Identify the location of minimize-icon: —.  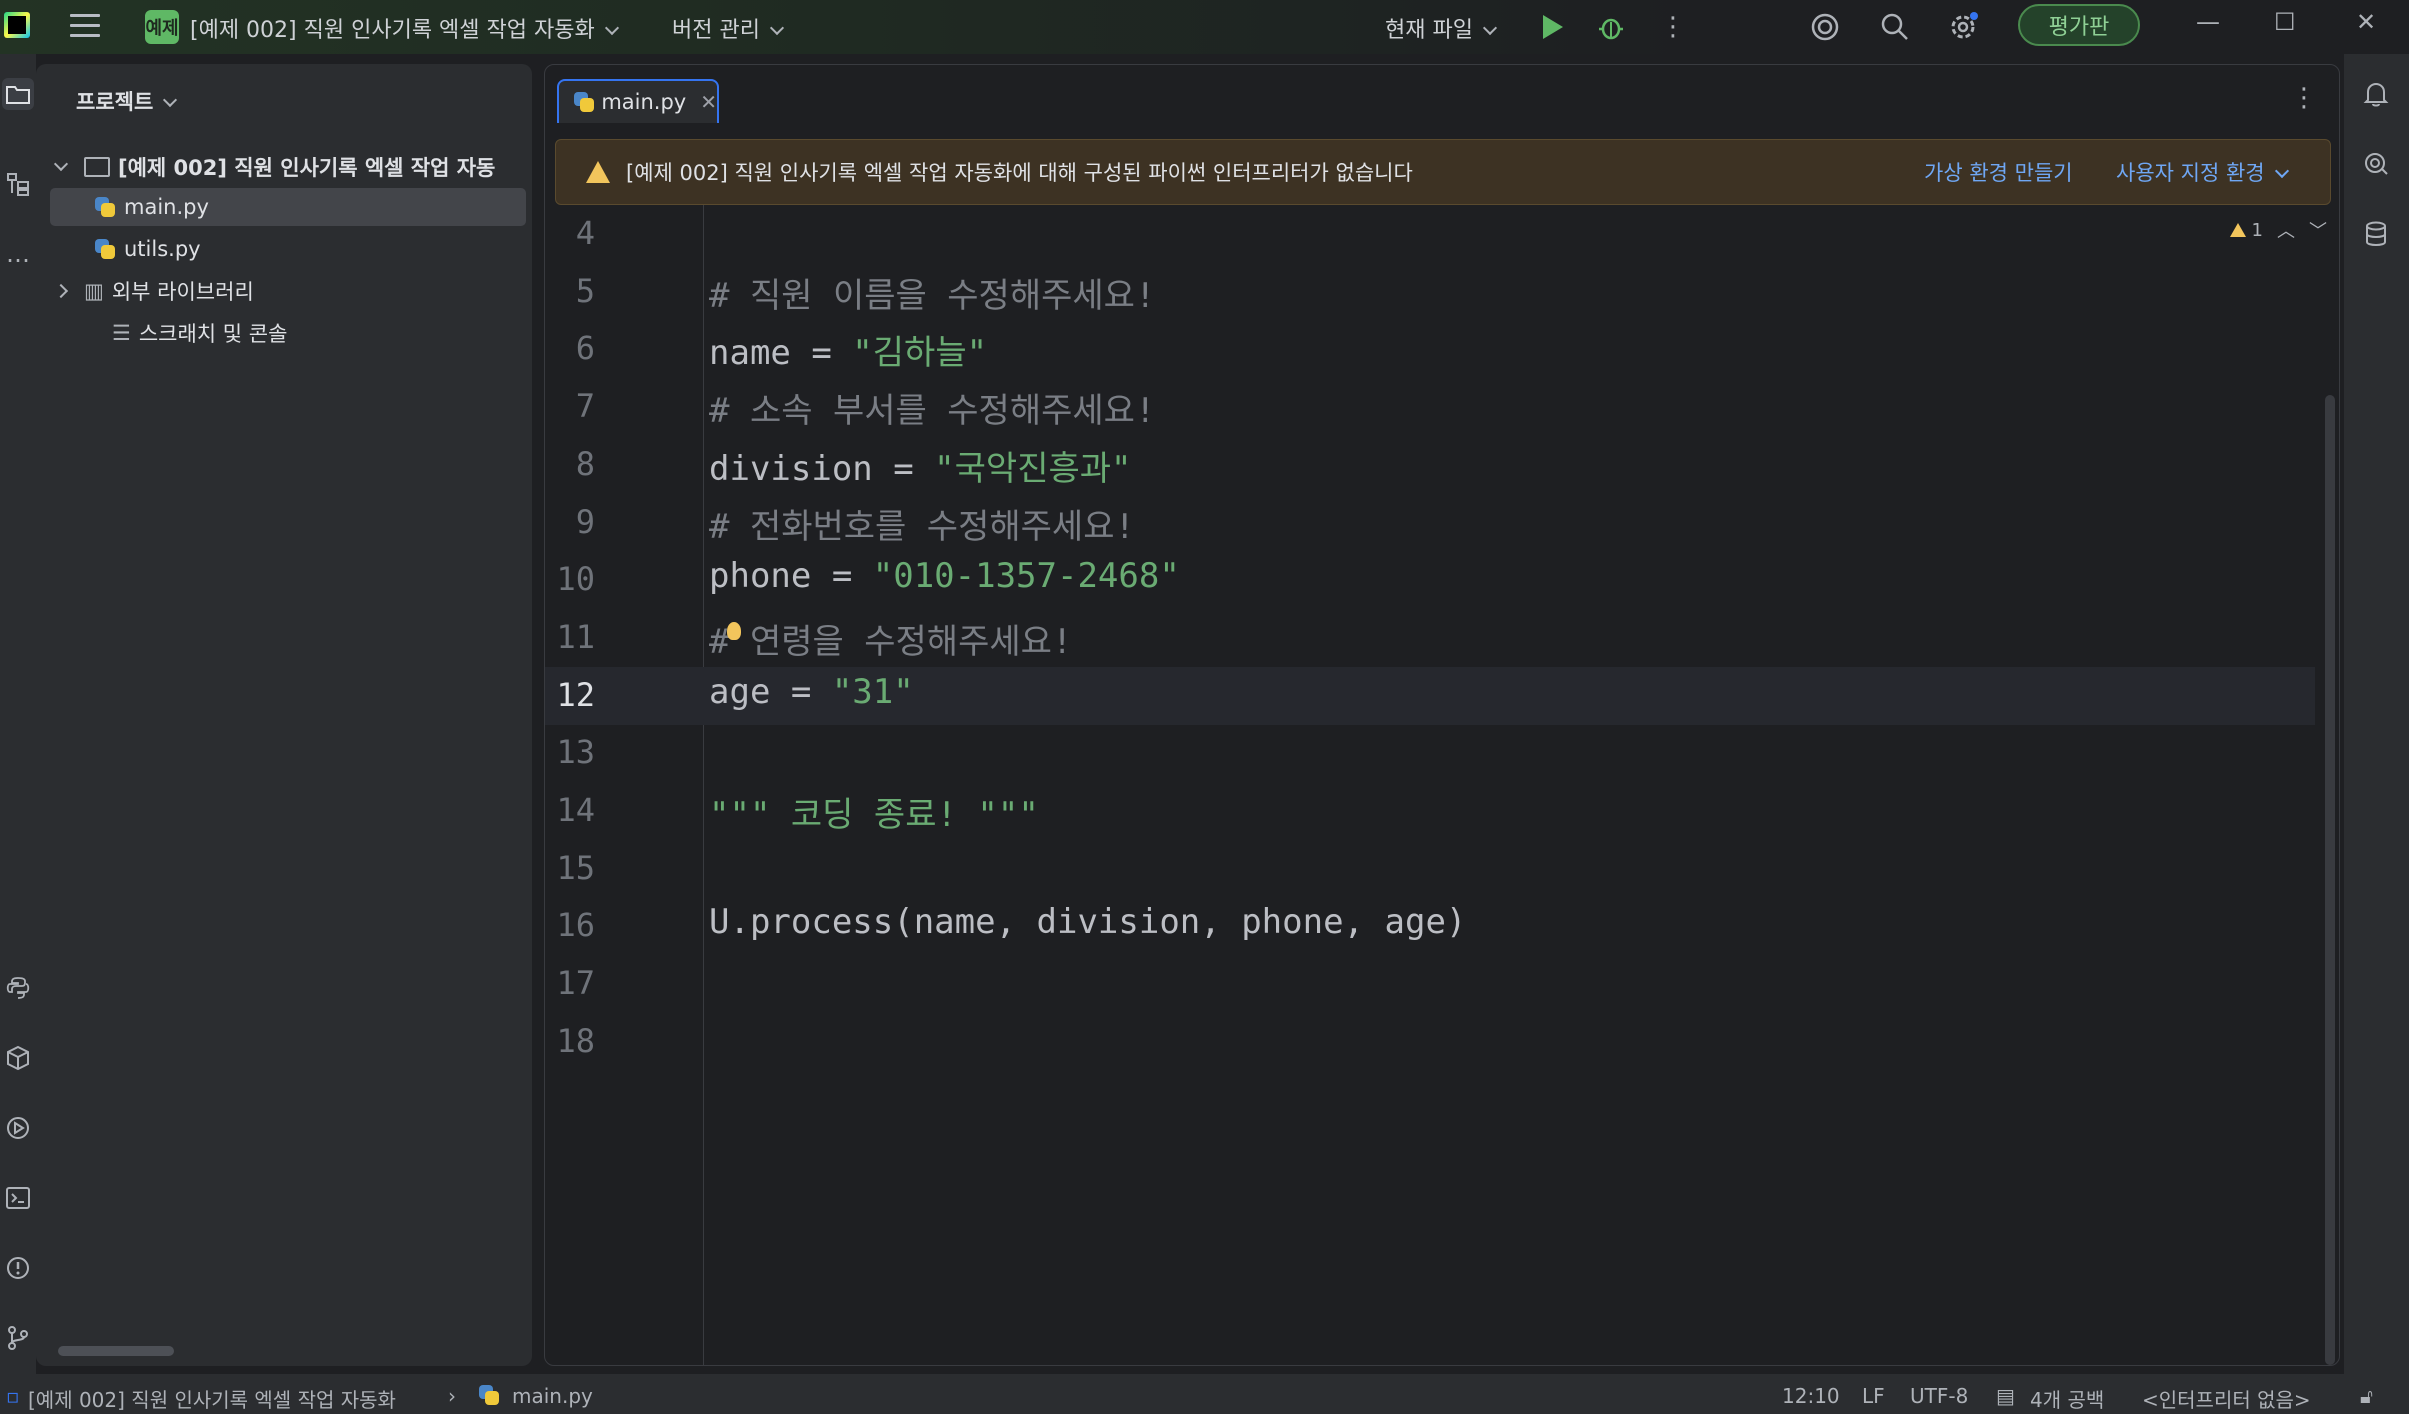
(2208, 22).